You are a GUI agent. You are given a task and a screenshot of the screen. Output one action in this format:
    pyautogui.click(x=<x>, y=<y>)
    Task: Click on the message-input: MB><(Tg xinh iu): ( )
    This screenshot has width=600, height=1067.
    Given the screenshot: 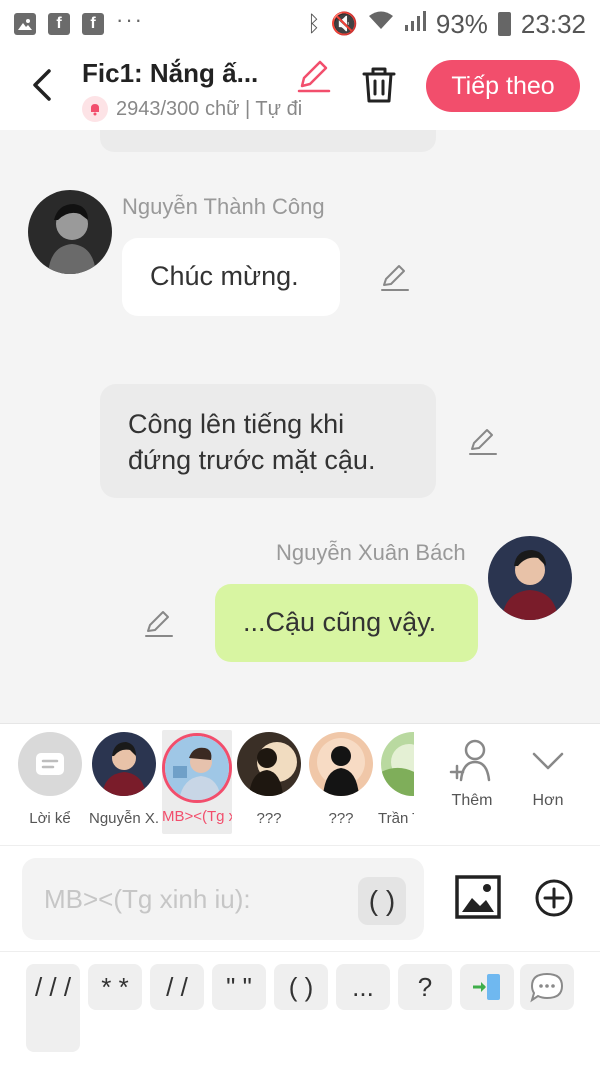 What is the action you would take?
    pyautogui.click(x=223, y=899)
    